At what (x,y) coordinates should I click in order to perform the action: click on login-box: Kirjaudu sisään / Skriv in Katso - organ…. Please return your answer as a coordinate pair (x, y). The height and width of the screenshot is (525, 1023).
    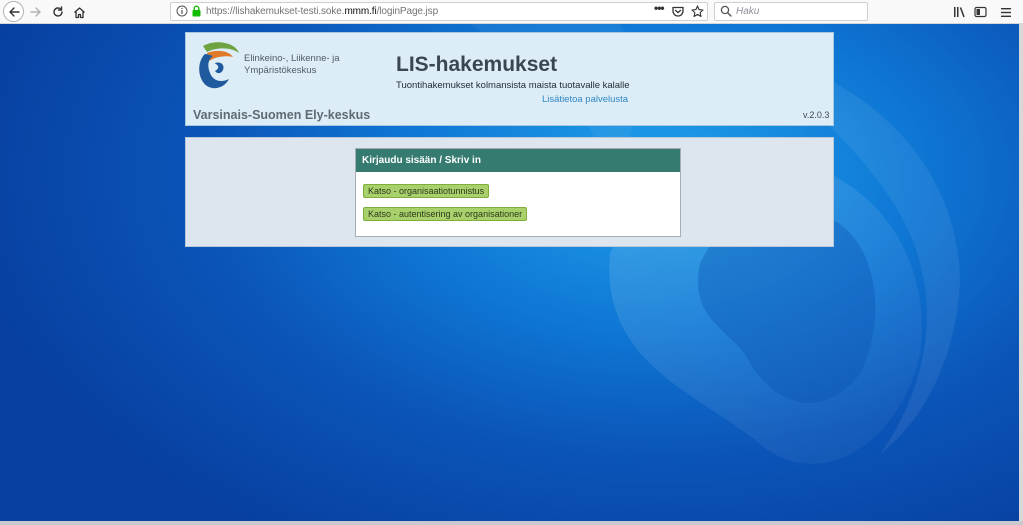
    Looking at the image, I should click on (518, 192).